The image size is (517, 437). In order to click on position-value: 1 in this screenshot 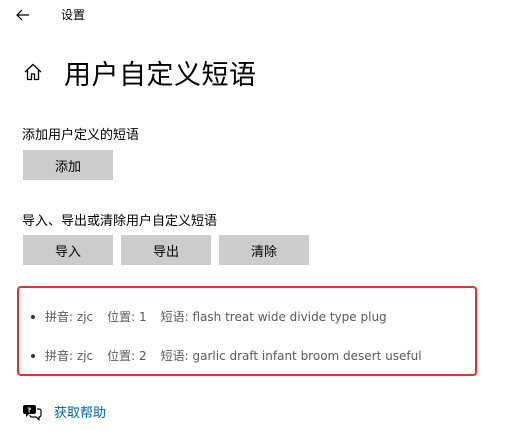, I will do `click(142, 316)`.